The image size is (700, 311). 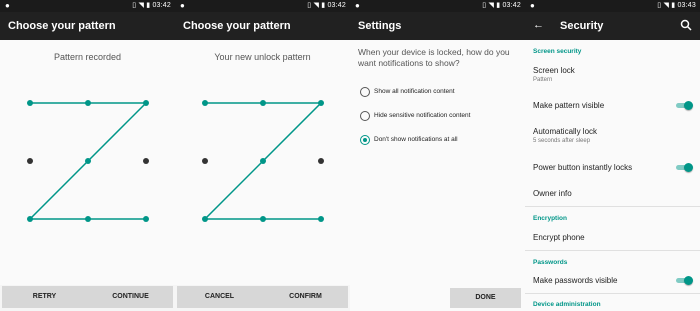 What do you see at coordinates (538, 25) in the screenshot?
I see `back-arrow-icon: ←` at bounding box center [538, 25].